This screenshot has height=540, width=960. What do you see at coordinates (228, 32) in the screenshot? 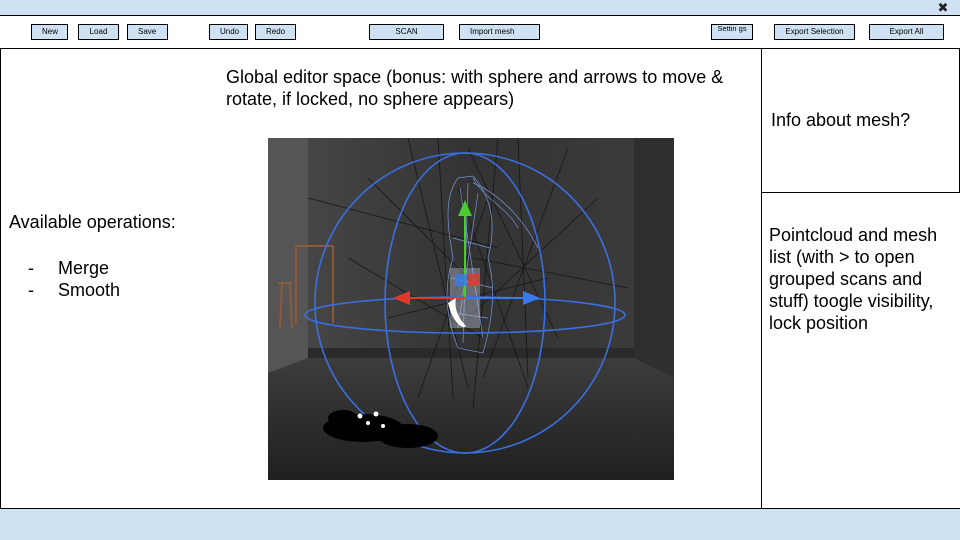
I see `undo-button: Undo` at bounding box center [228, 32].